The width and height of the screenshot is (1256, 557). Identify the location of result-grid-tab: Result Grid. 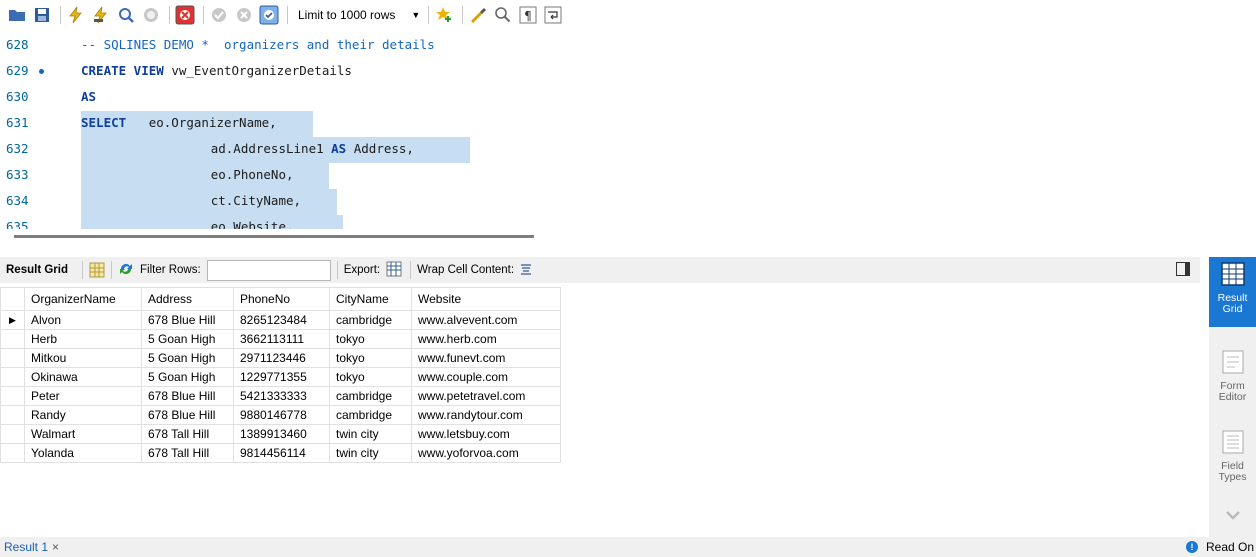
(1232, 292).